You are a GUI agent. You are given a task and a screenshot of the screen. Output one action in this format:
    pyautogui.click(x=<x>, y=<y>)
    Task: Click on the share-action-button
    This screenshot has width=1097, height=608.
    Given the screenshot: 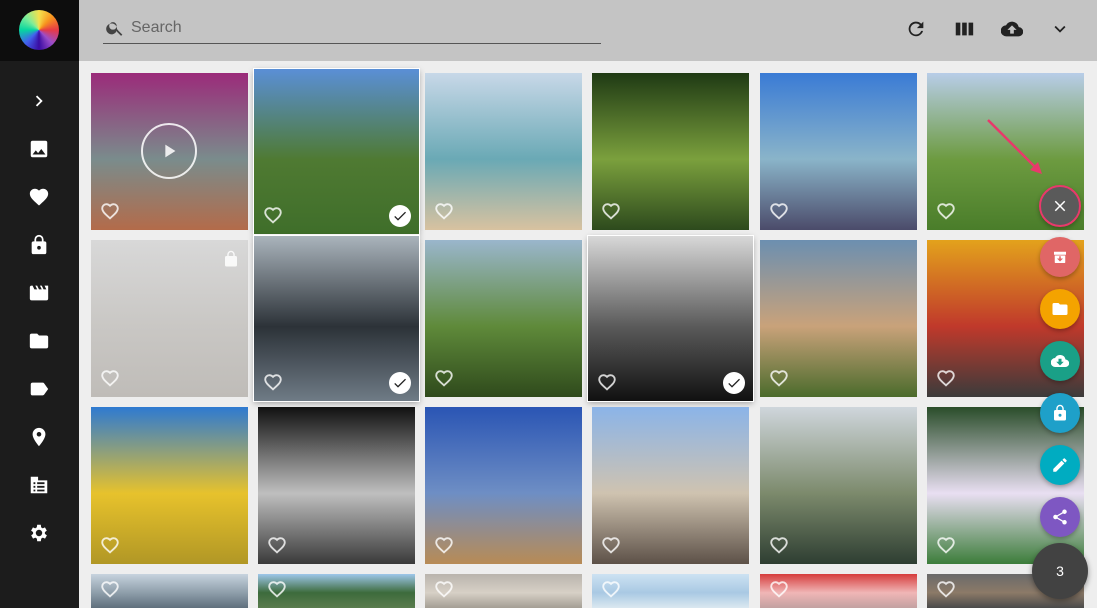 What is the action you would take?
    pyautogui.click(x=1060, y=517)
    